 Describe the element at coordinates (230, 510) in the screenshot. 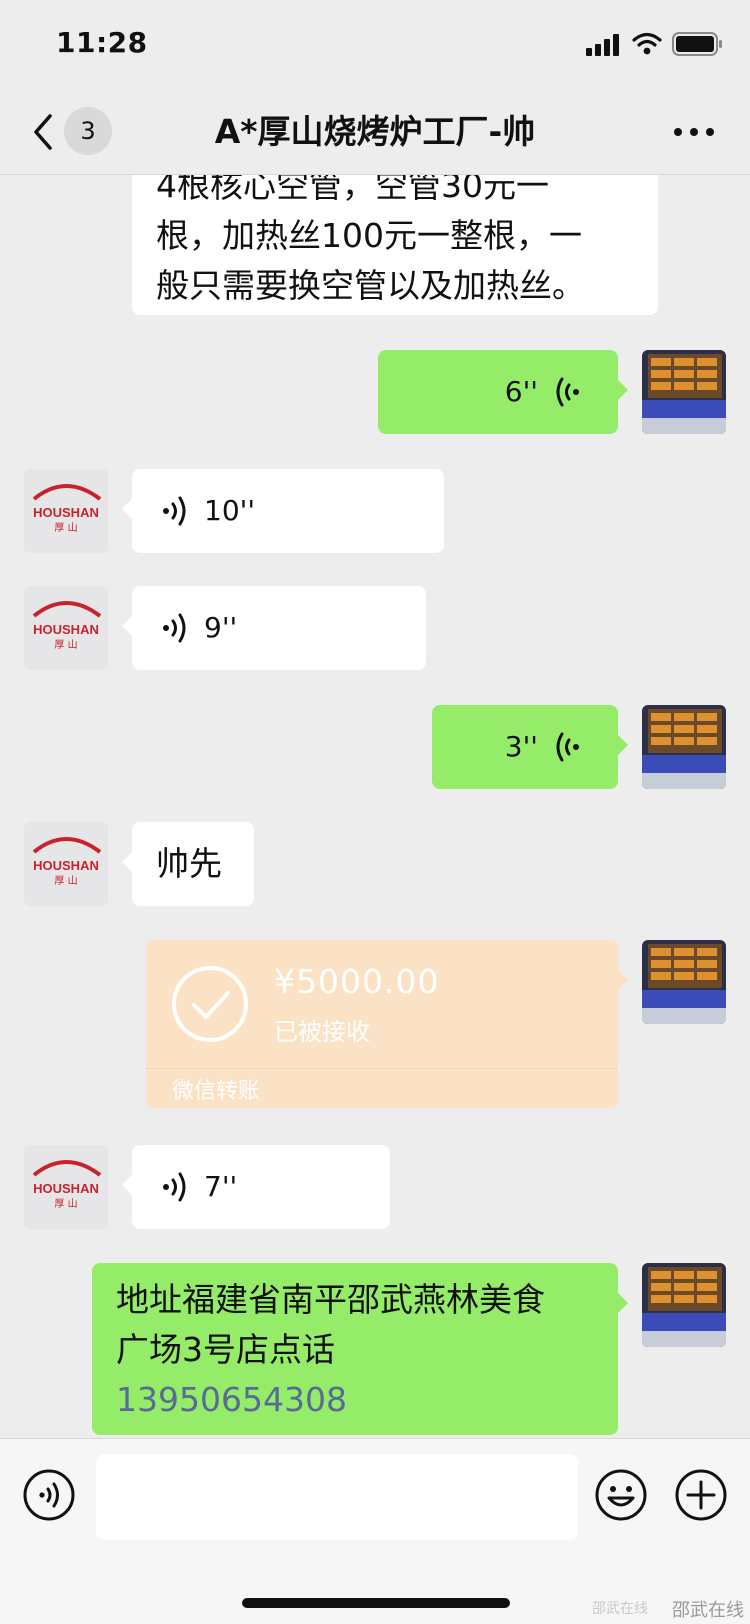

I see `voice-duration: 10''` at that location.